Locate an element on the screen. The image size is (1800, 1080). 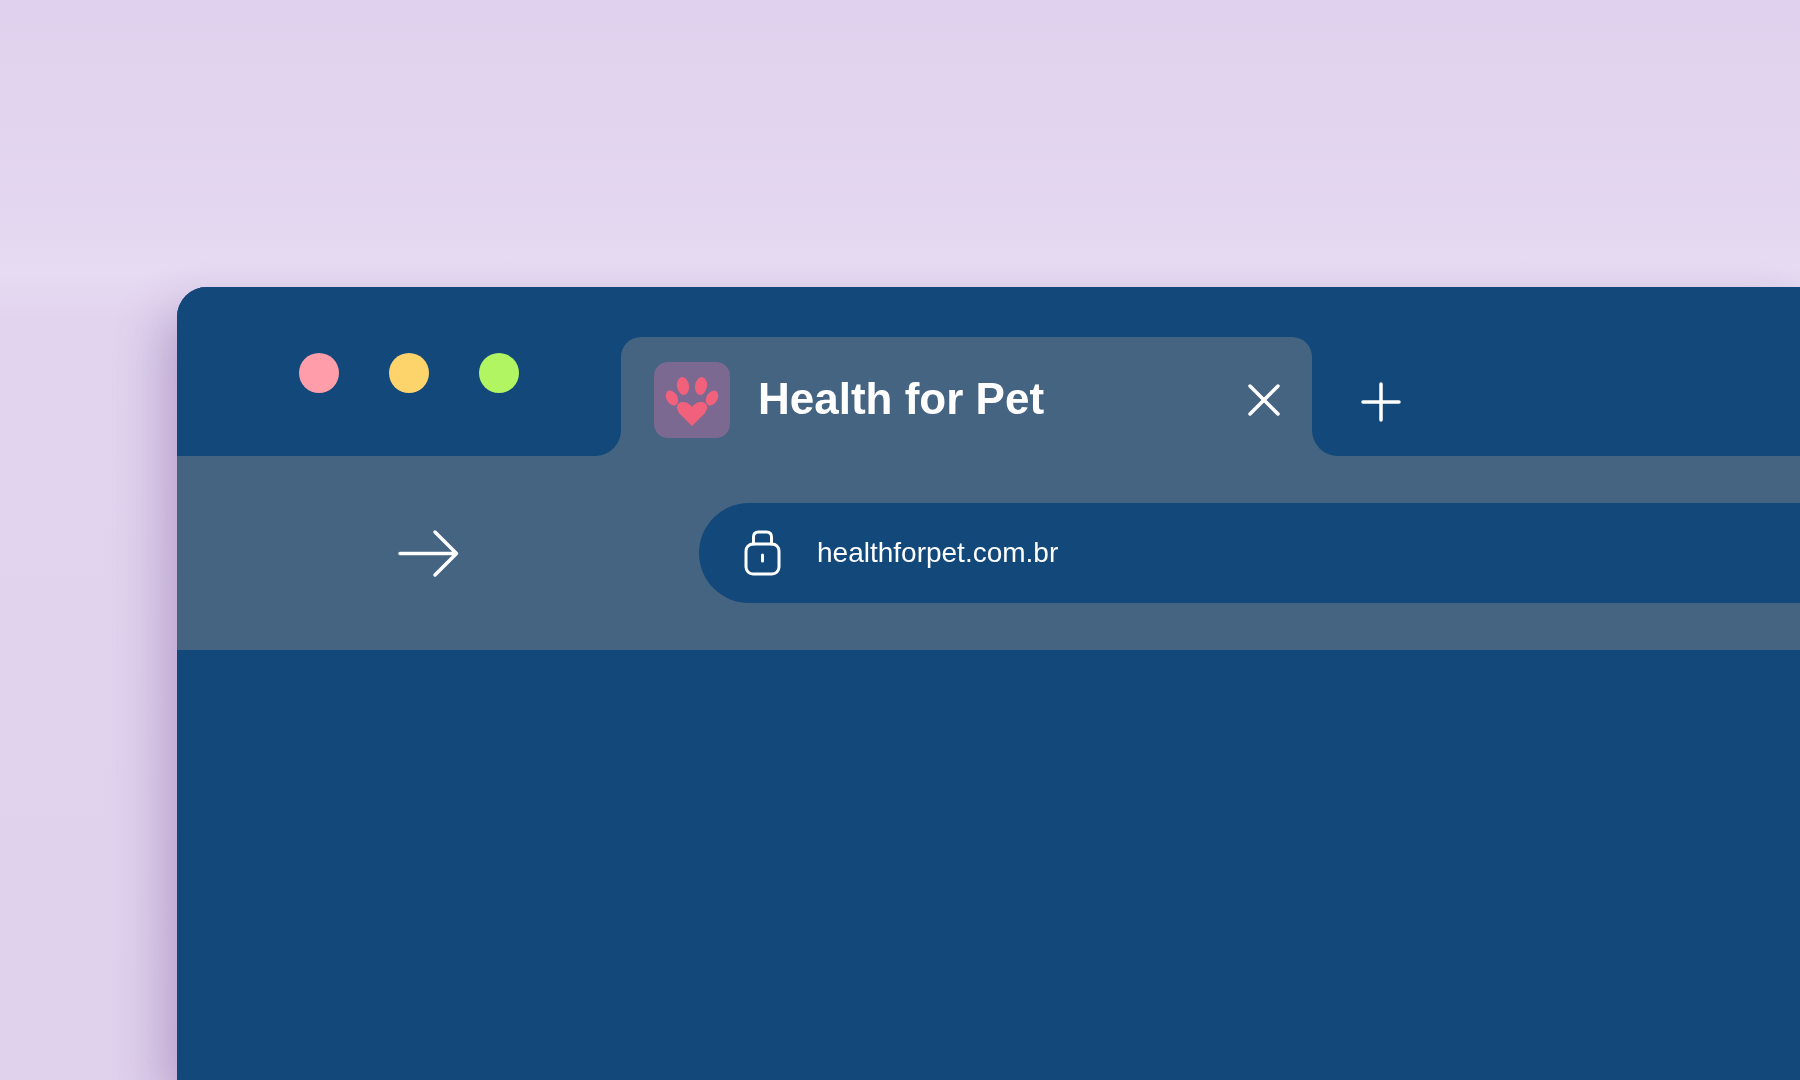
paw-favicon-icon is located at coordinates (692, 399).